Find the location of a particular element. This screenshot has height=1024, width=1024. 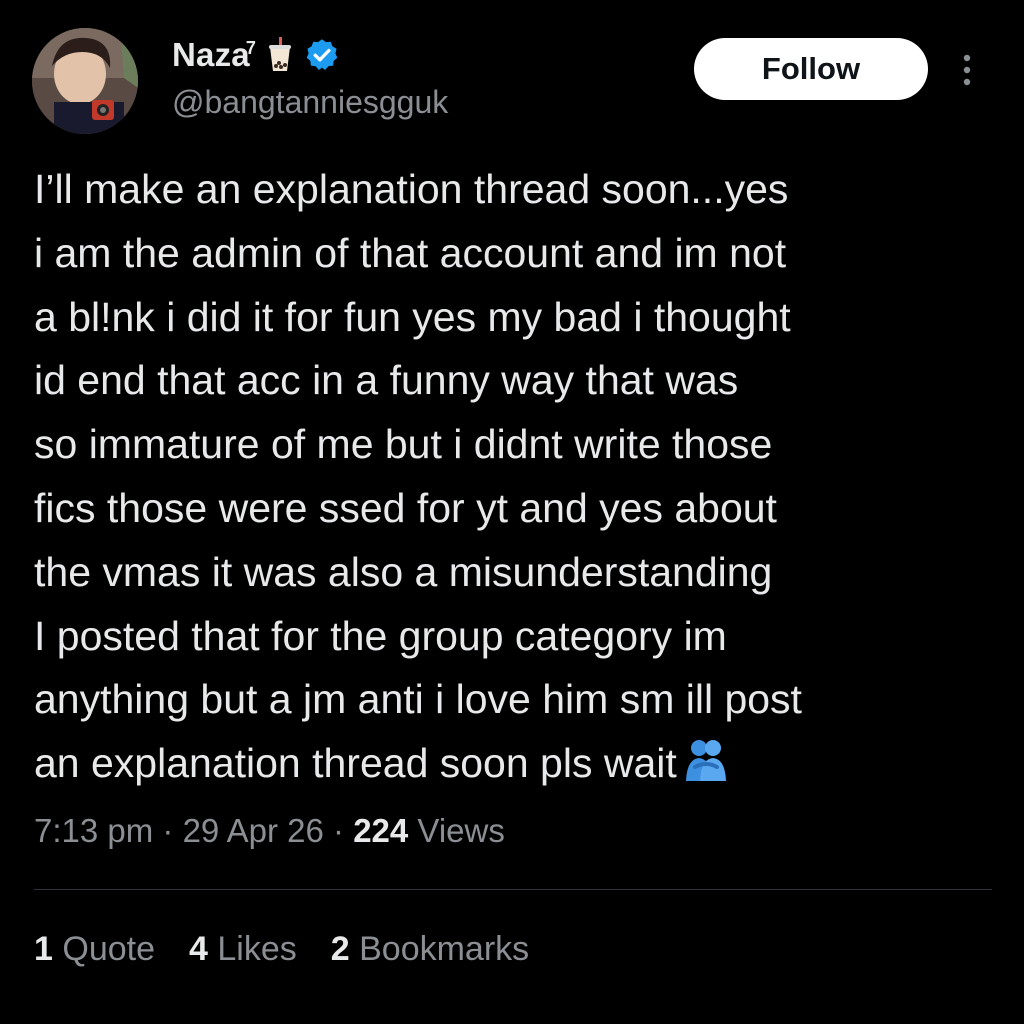

quotes-count: 1 is located at coordinates (43, 949).